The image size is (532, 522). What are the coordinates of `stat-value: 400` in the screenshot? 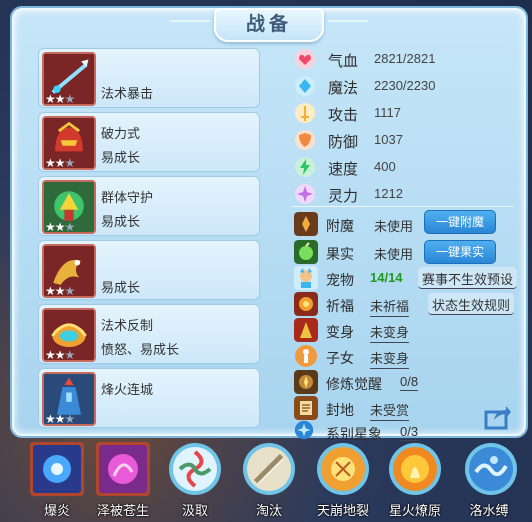 It's located at (385, 166).